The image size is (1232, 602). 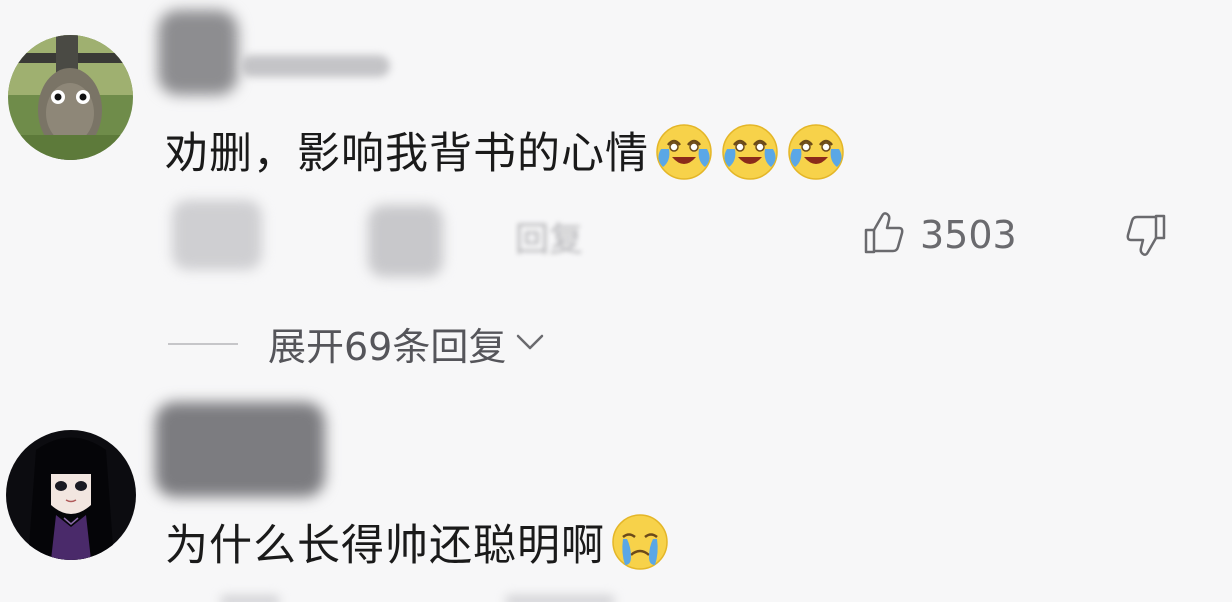 I want to click on thumbs-up-icon, so click(x=885, y=235).